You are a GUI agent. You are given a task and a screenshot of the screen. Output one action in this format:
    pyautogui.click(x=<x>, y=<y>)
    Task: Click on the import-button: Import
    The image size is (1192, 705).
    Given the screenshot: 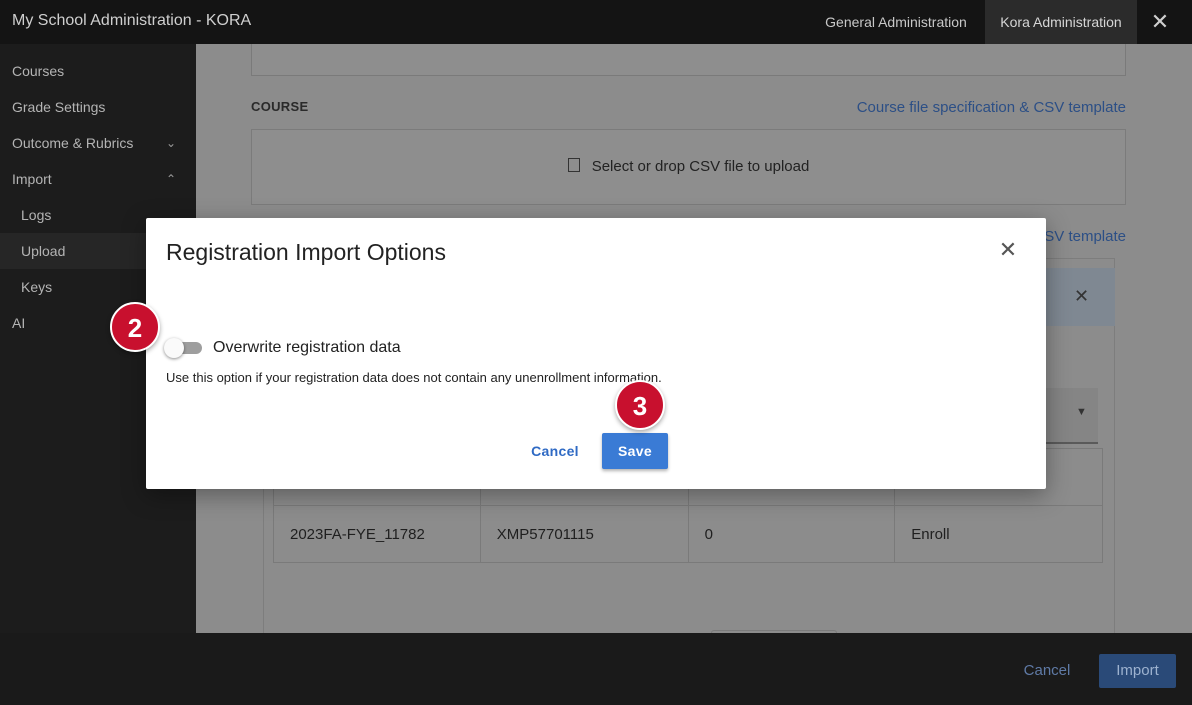 What is the action you would take?
    pyautogui.click(x=1137, y=671)
    